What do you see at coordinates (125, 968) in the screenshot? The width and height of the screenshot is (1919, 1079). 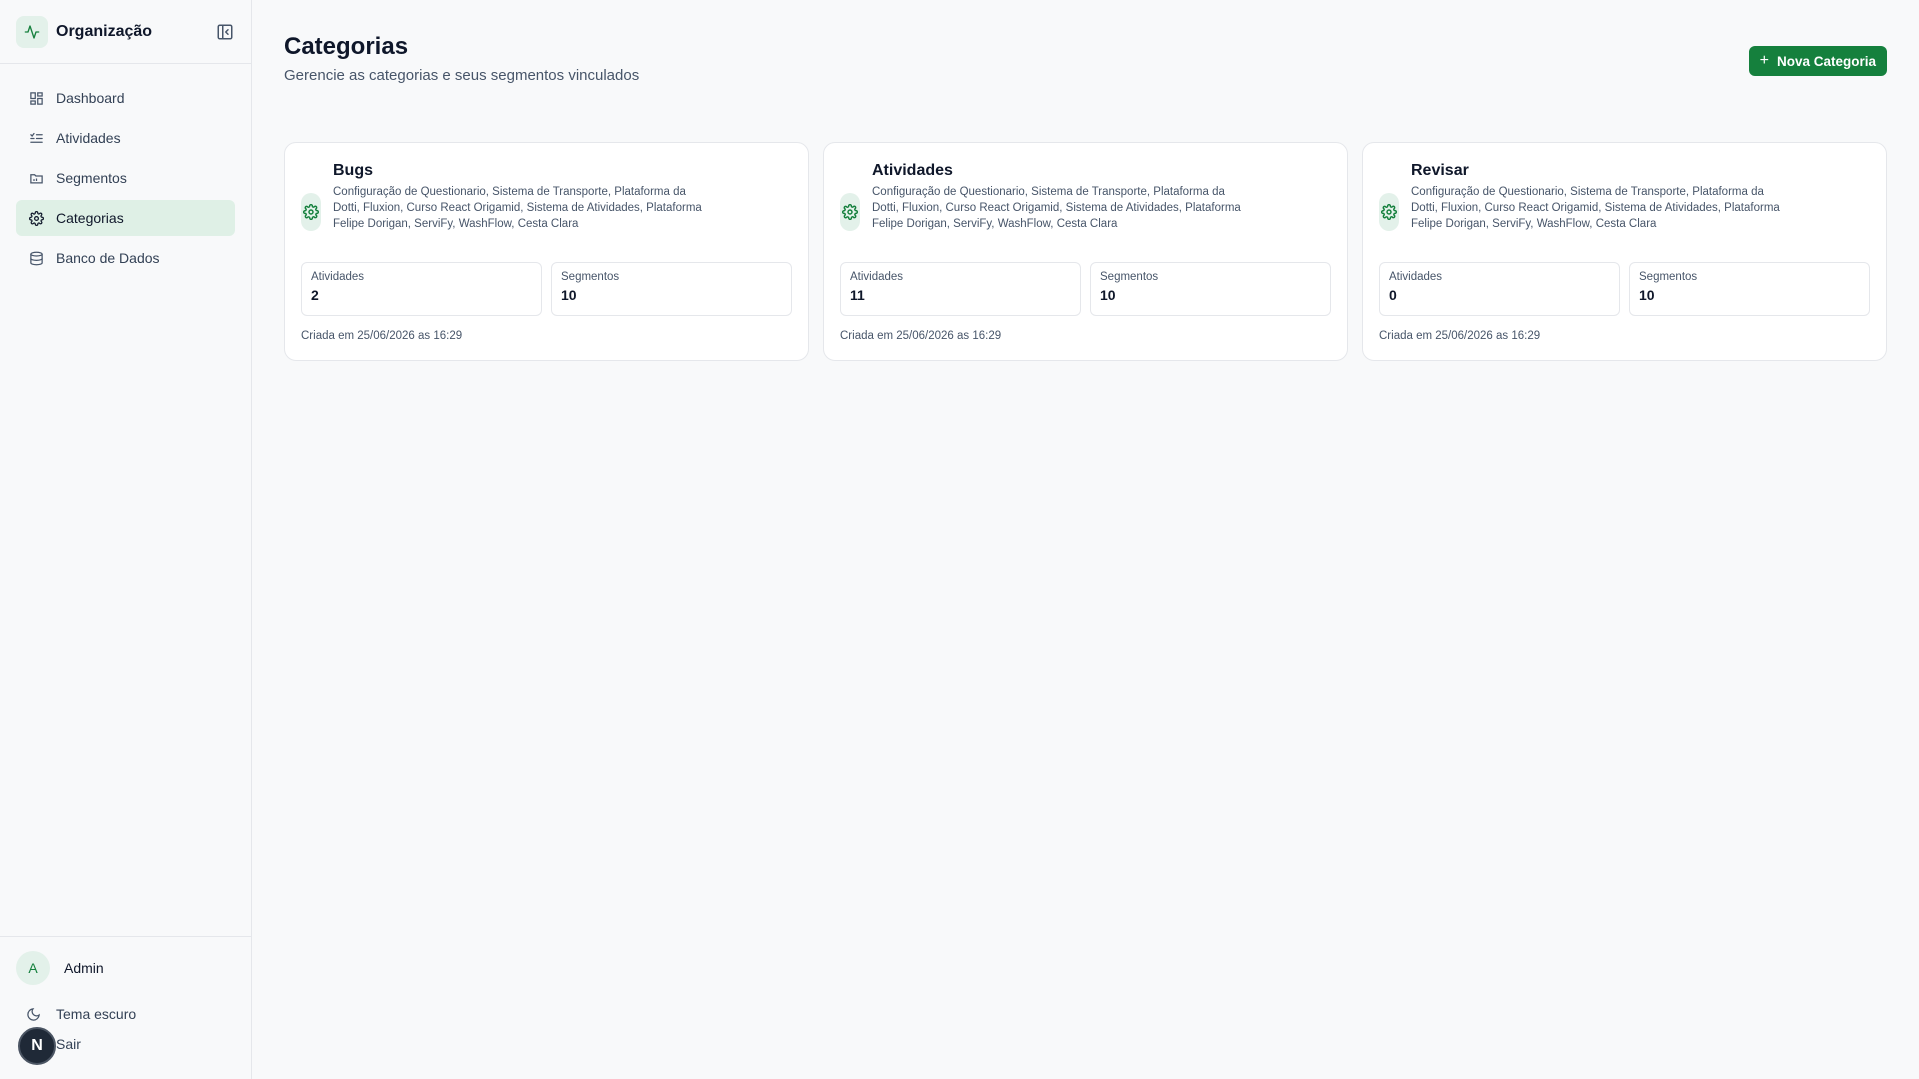 I see `user-profile: A Admin` at bounding box center [125, 968].